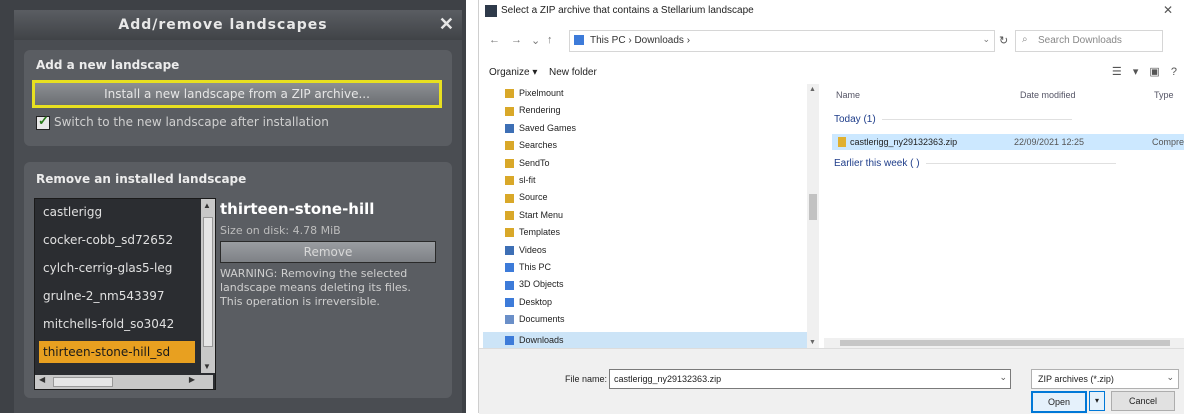  What do you see at coordinates (525, 250) in the screenshot?
I see `nav-item: Videos` at bounding box center [525, 250].